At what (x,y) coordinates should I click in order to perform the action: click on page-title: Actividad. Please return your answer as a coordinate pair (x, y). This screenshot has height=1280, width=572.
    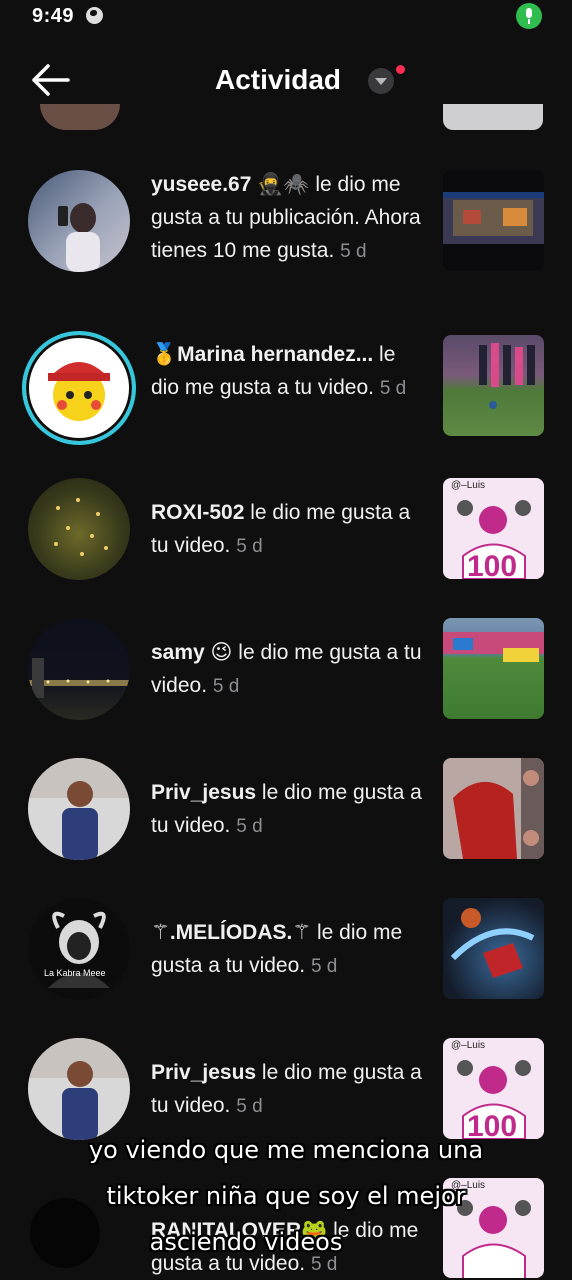
    Looking at the image, I should click on (278, 79).